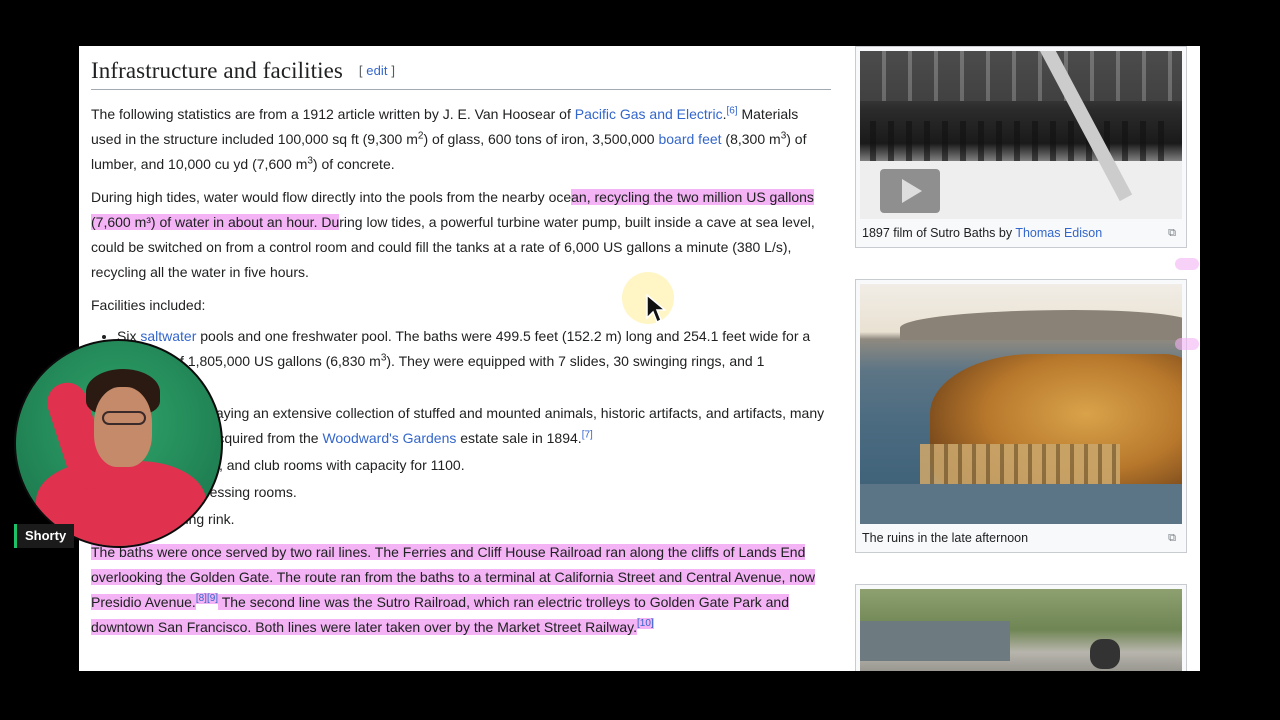 This screenshot has height=720, width=1280. Describe the element at coordinates (341, 465) in the screenshot. I see `text: , and club rooms with capacity for 1100.` at that location.